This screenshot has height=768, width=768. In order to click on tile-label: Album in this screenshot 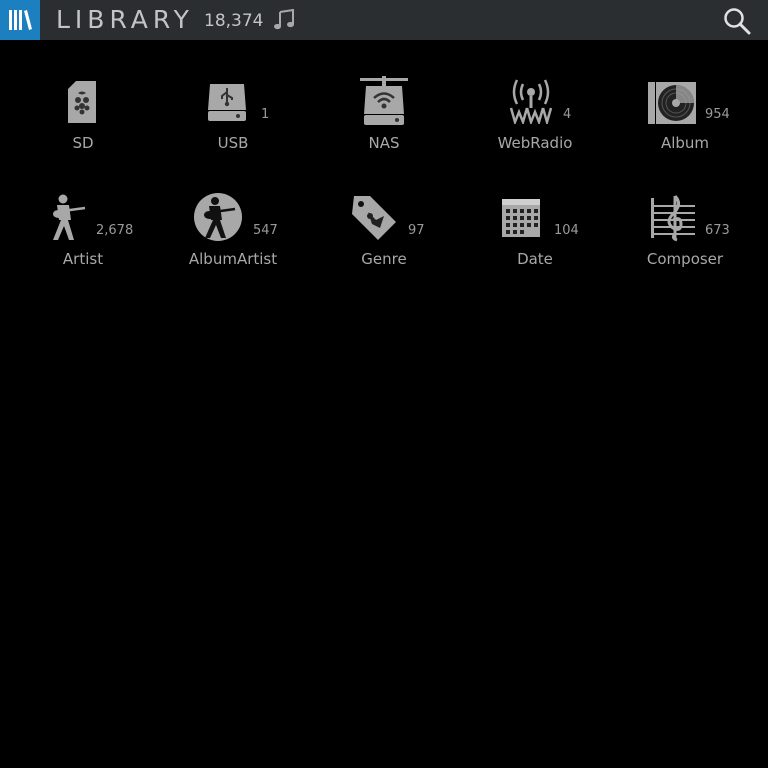, I will do `click(685, 143)`.